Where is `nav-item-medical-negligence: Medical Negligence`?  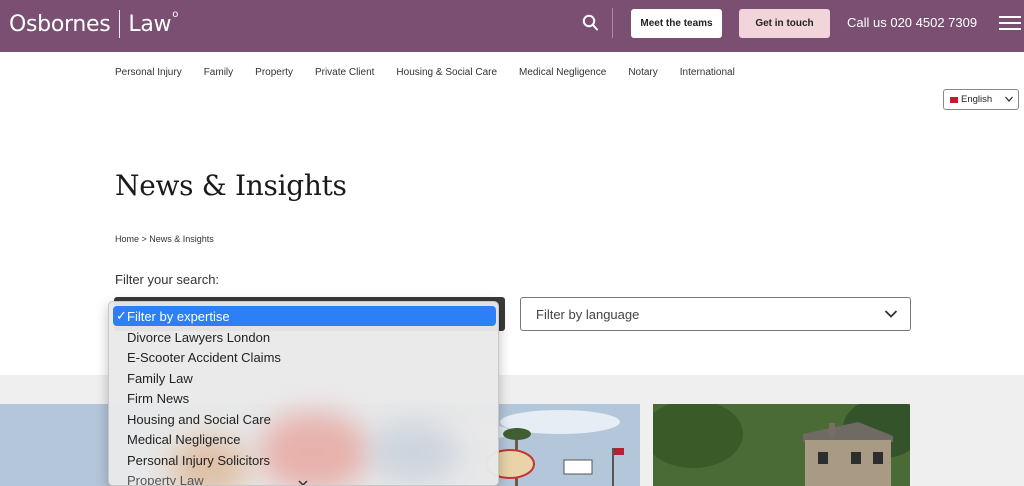 nav-item-medical-negligence: Medical Negligence is located at coordinates (562, 72).